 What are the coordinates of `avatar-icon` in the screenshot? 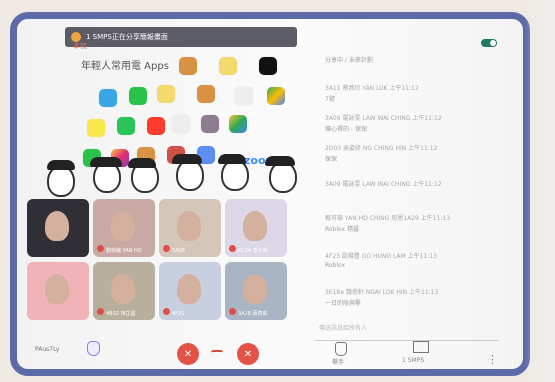 It's located at (228, 66).